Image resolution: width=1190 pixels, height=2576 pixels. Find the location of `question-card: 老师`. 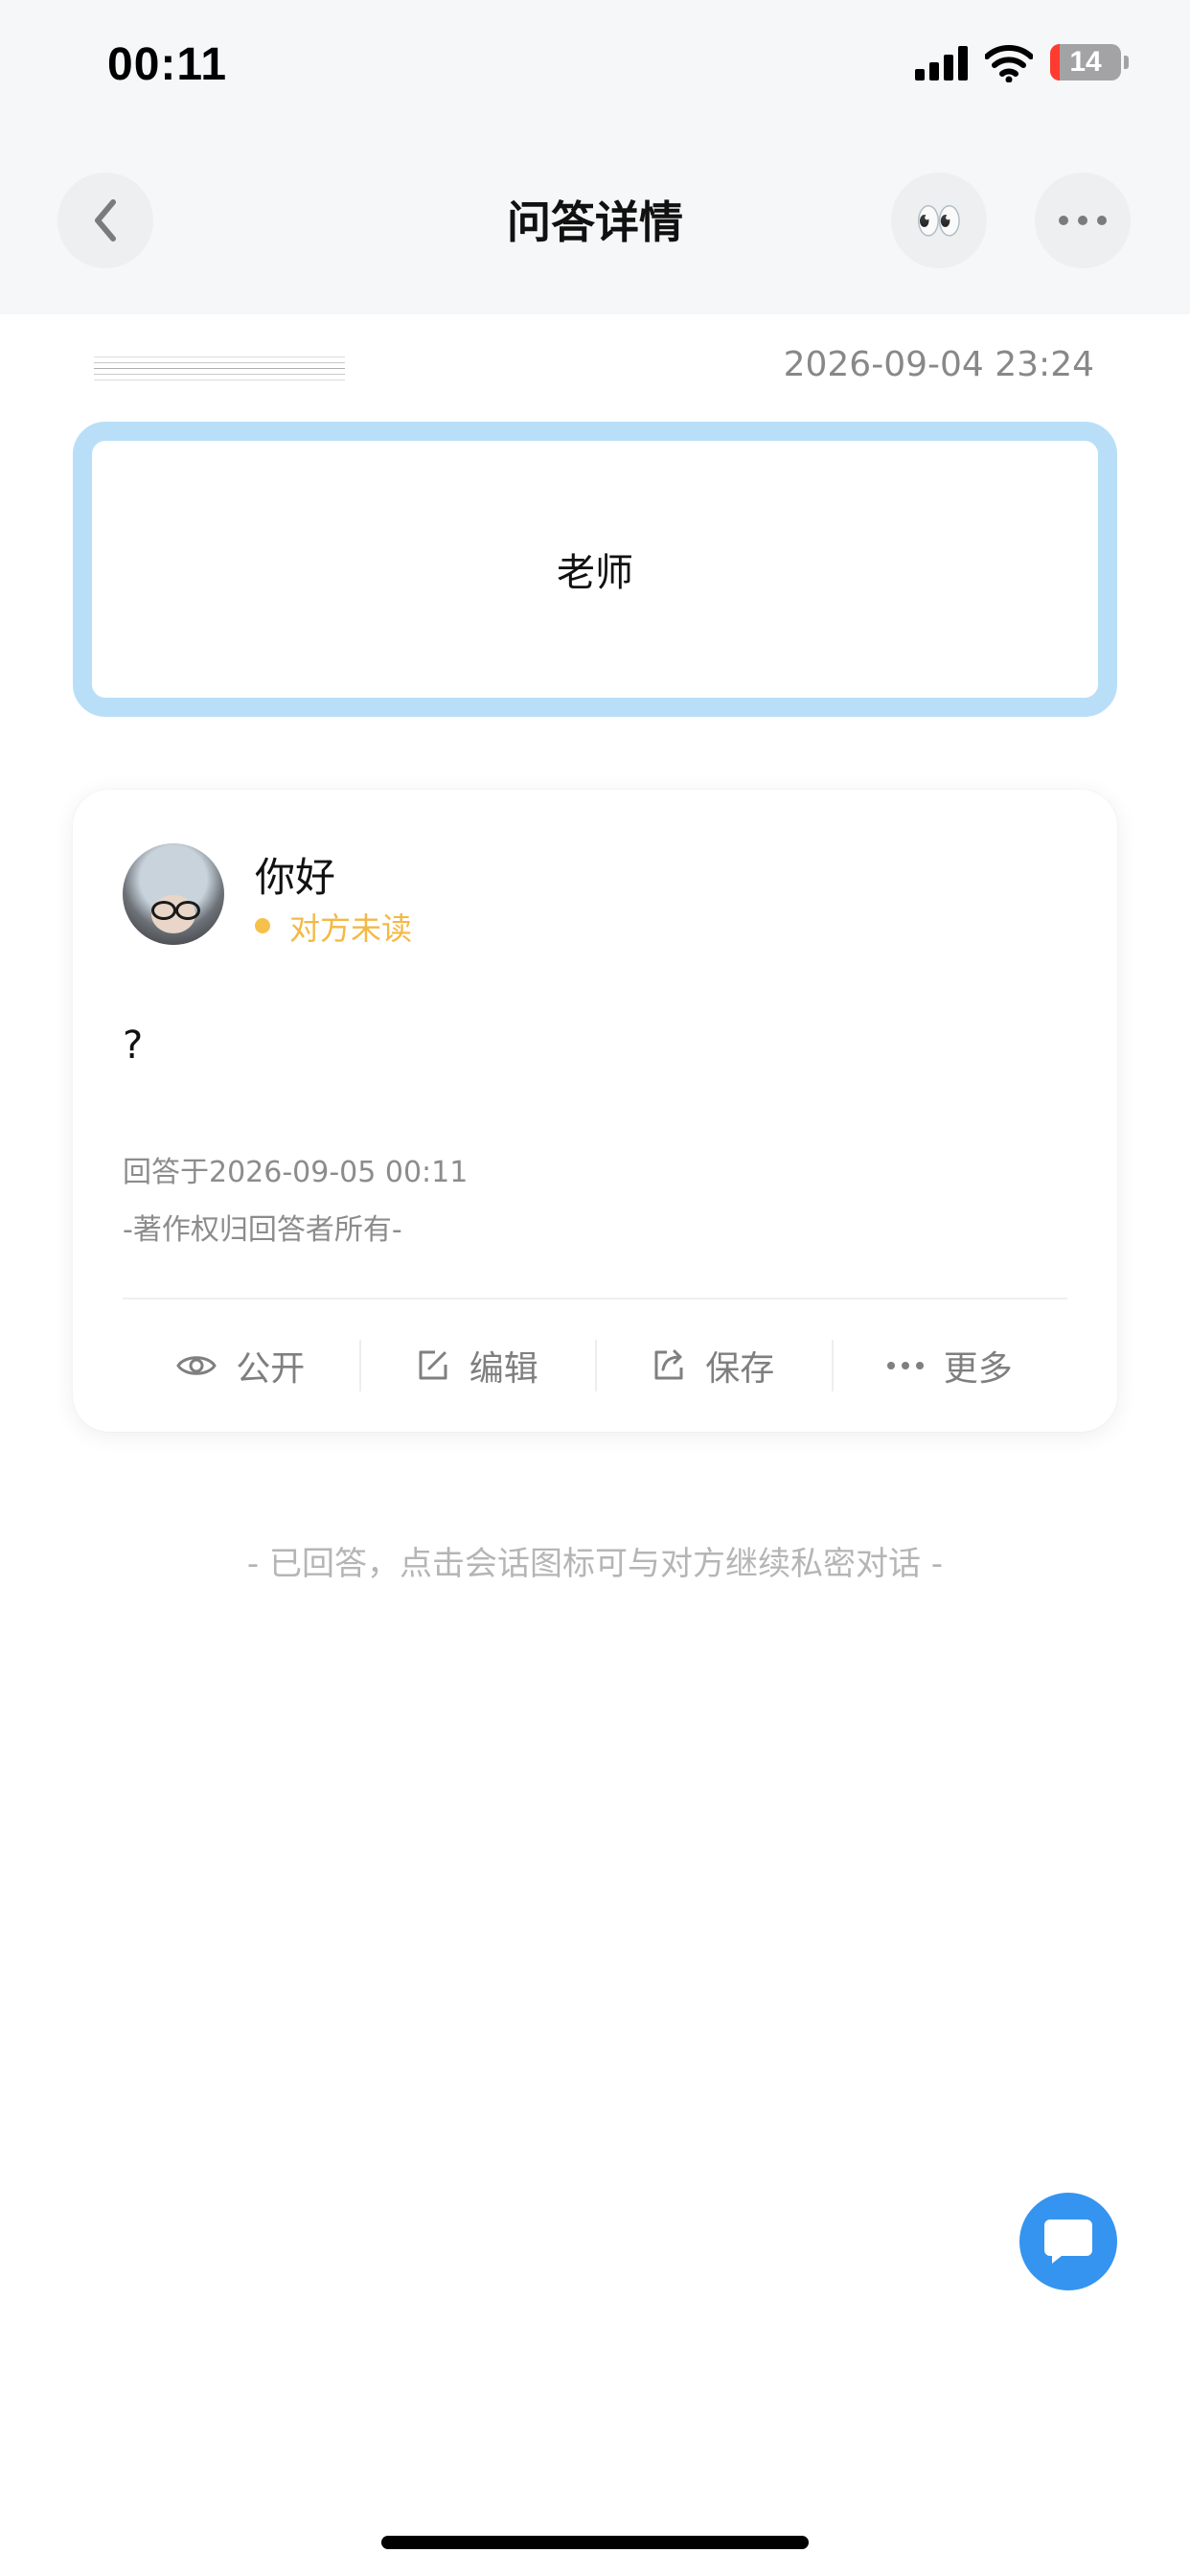

question-card: 老师 is located at coordinates (595, 569).